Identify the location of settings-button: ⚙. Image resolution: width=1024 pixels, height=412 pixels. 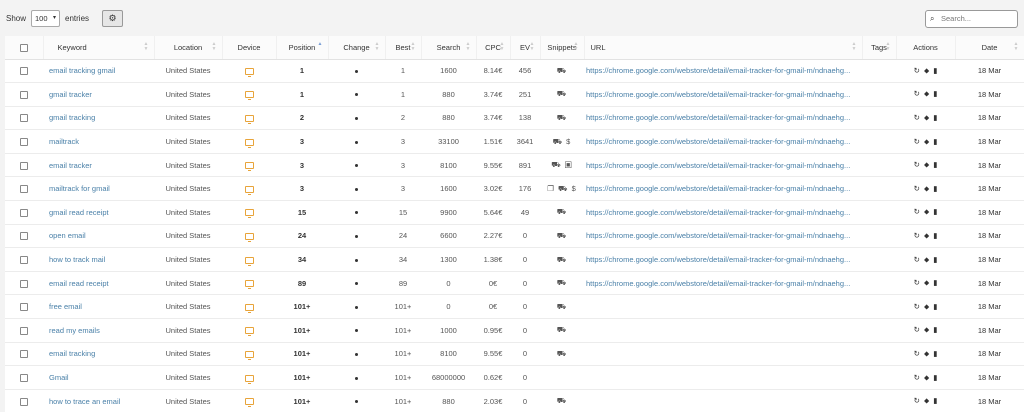
(112, 18).